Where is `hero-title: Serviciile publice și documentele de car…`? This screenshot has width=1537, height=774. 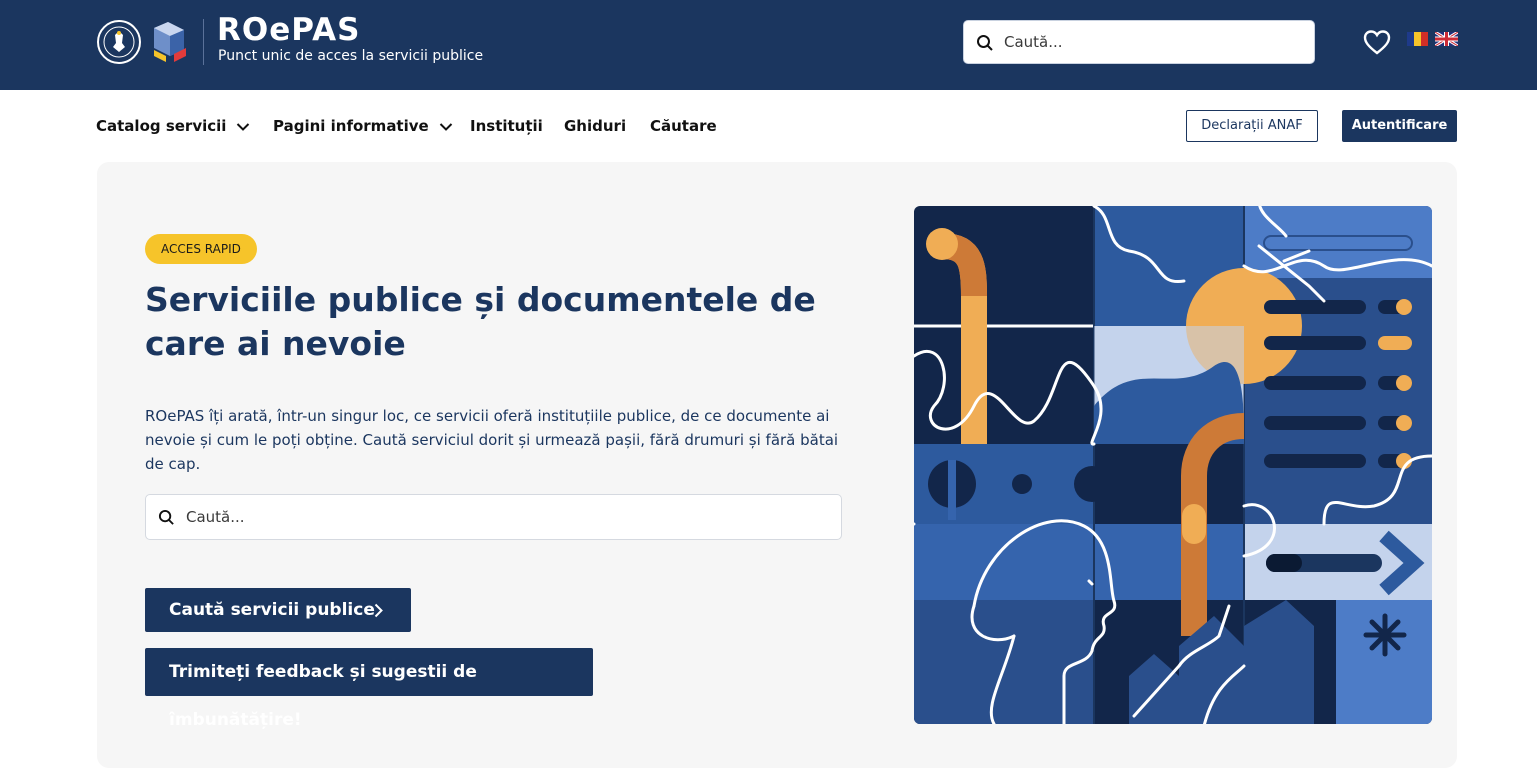 hero-title: Serviciile publice și documentele de car… is located at coordinates (480, 321).